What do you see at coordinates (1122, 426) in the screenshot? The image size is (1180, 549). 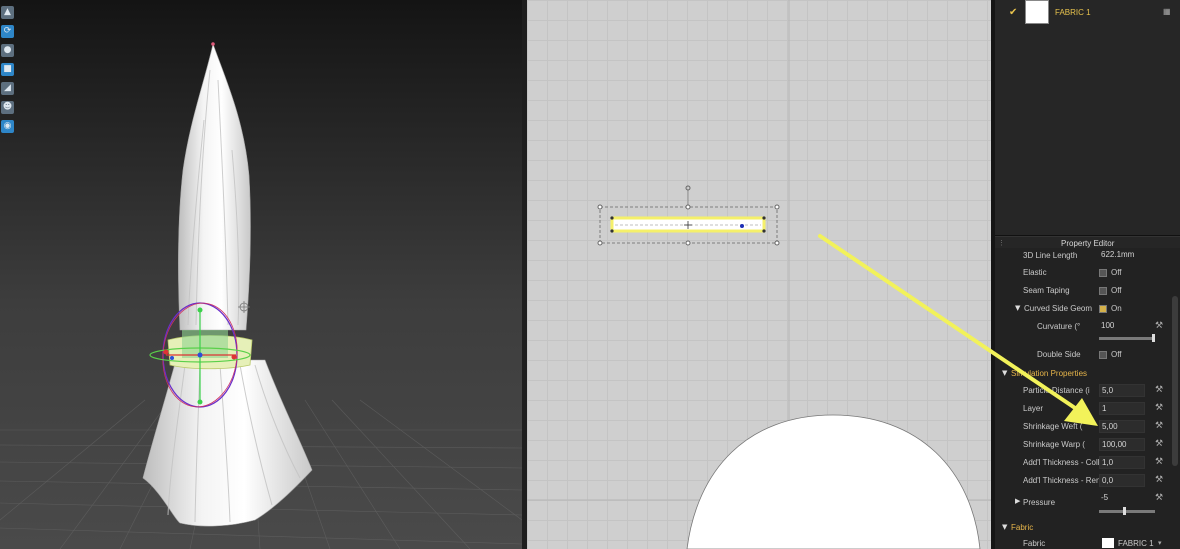 I see `shrinkage-weft-input: 5,00` at bounding box center [1122, 426].